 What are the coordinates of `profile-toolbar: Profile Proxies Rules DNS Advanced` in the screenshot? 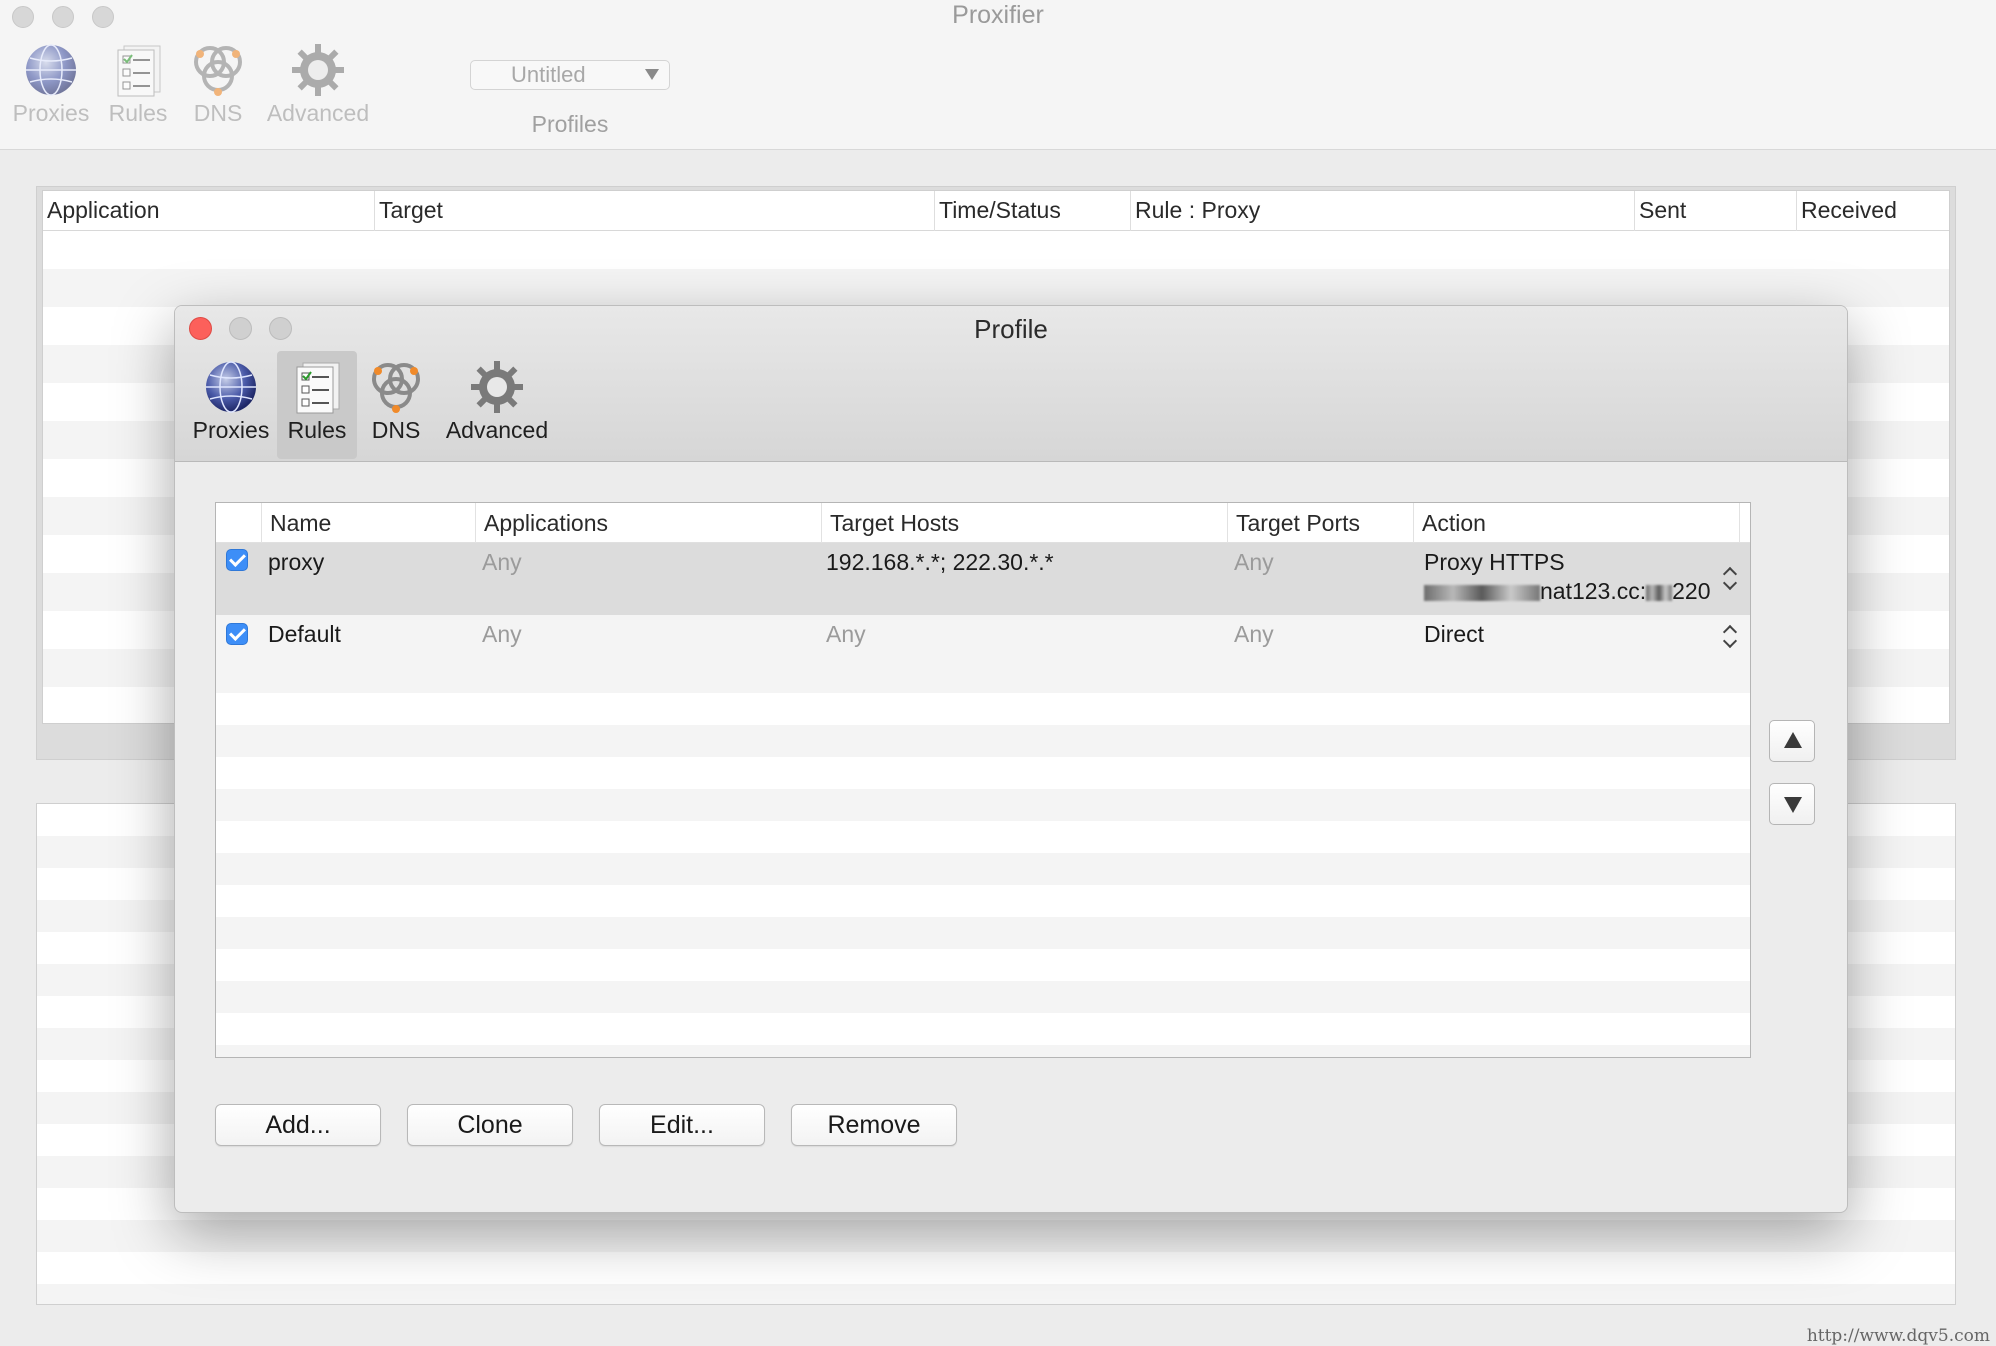 It's located at (1011, 384).